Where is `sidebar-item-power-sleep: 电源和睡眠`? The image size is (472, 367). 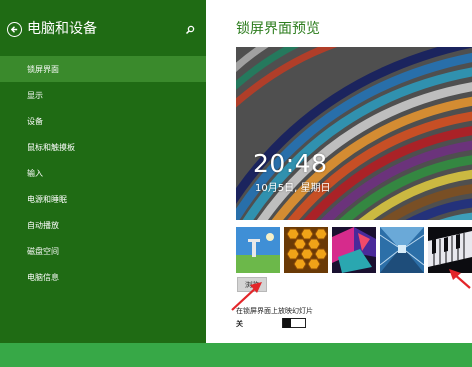
sidebar-item-power-sleep: 电源和睡眠 is located at coordinates (103, 199).